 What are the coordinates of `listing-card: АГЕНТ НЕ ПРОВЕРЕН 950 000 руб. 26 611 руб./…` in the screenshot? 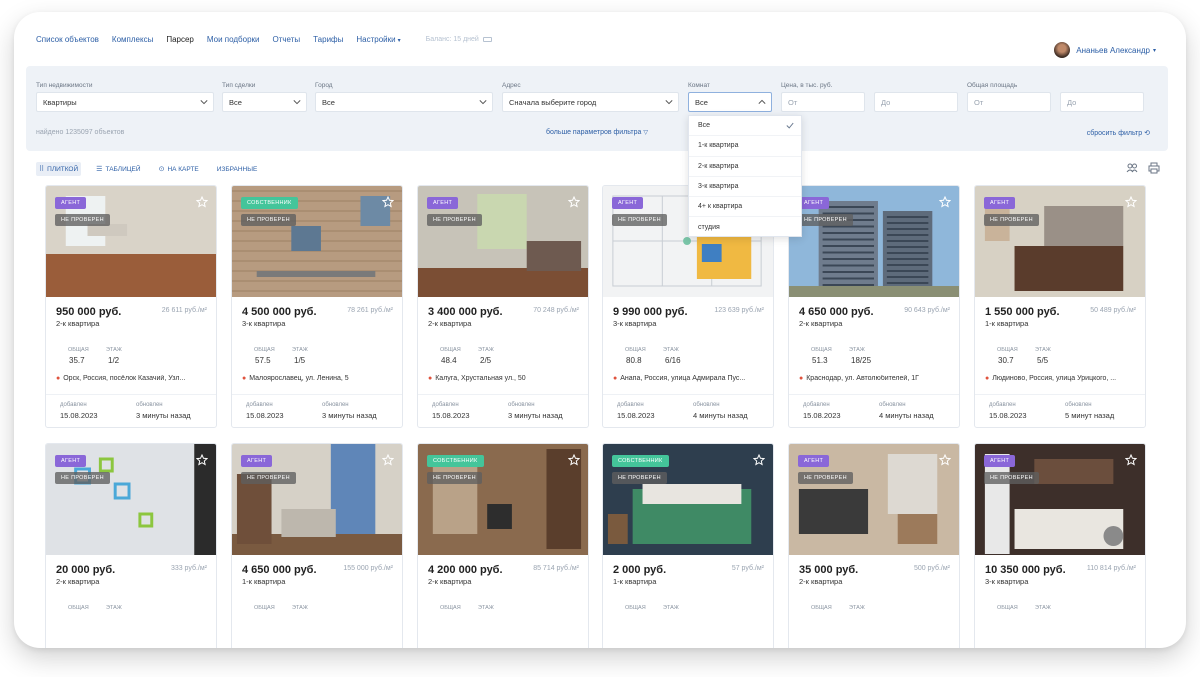 It's located at (131, 306).